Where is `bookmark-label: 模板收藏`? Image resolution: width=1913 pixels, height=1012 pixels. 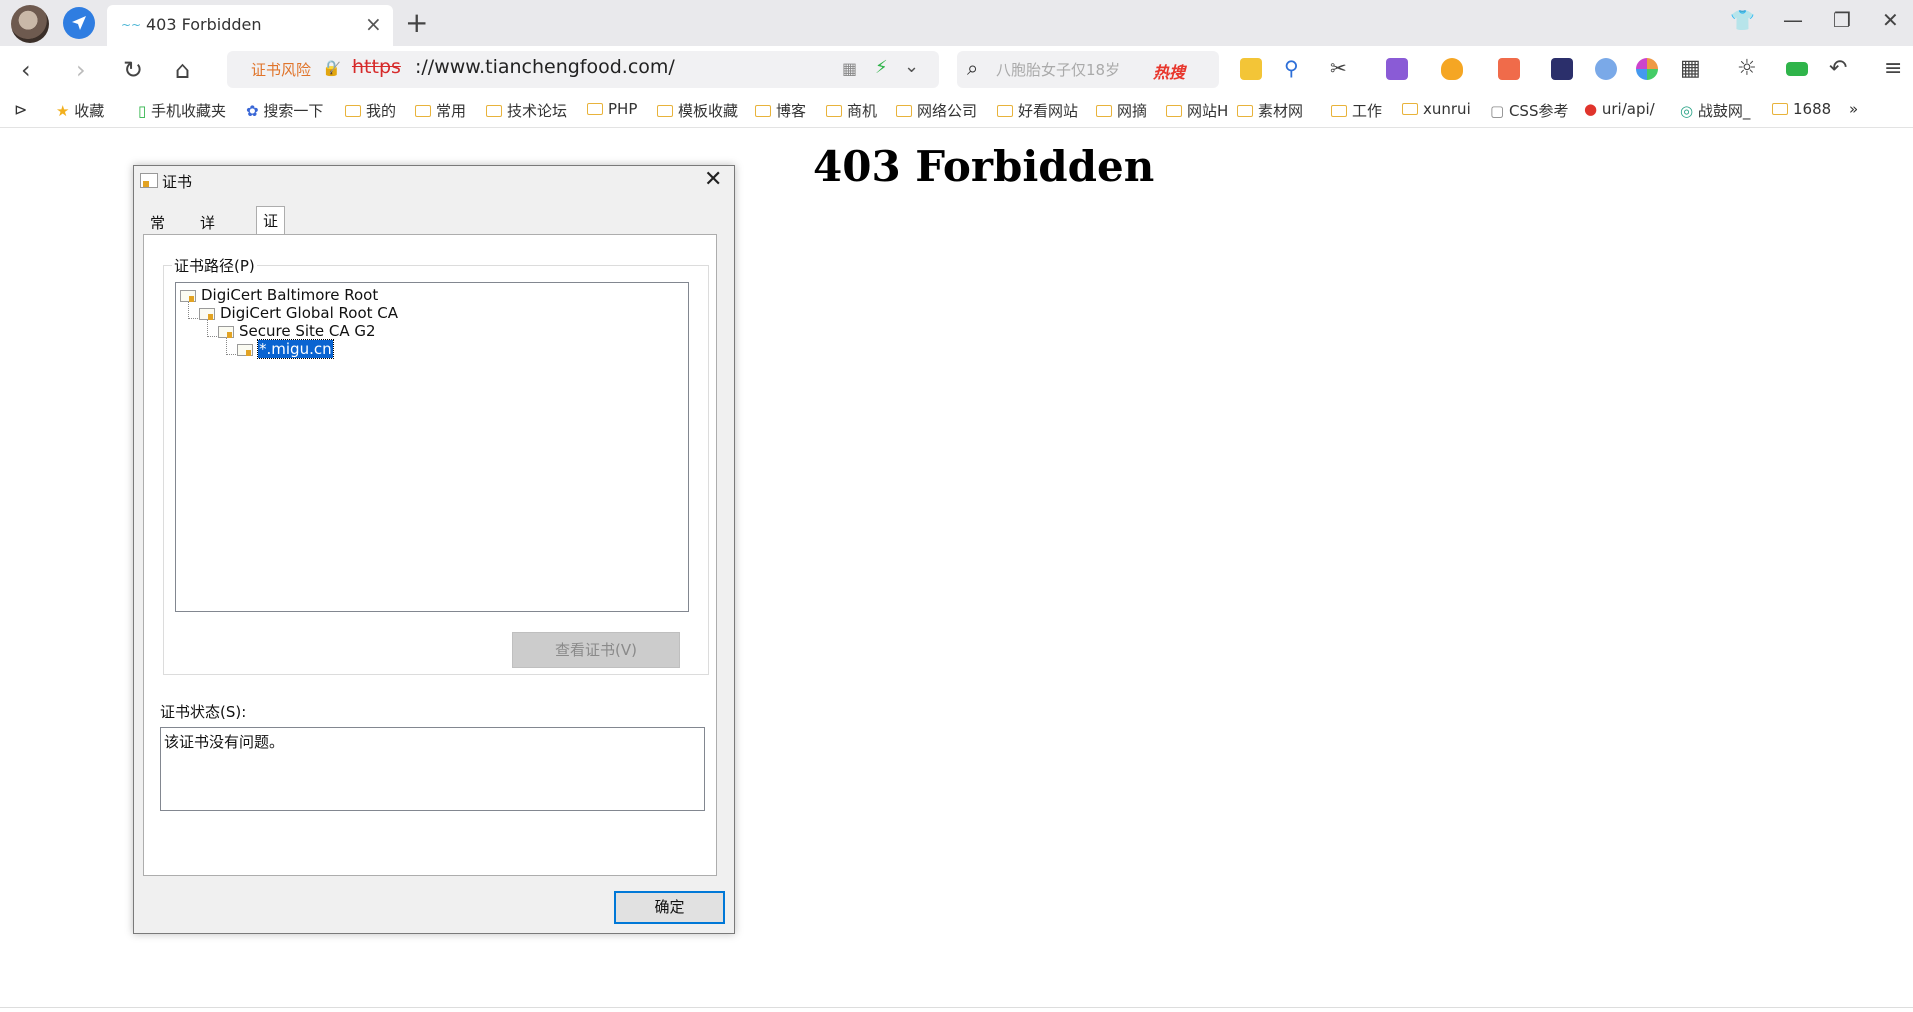
bookmark-label: 模板收藏 is located at coordinates (708, 111).